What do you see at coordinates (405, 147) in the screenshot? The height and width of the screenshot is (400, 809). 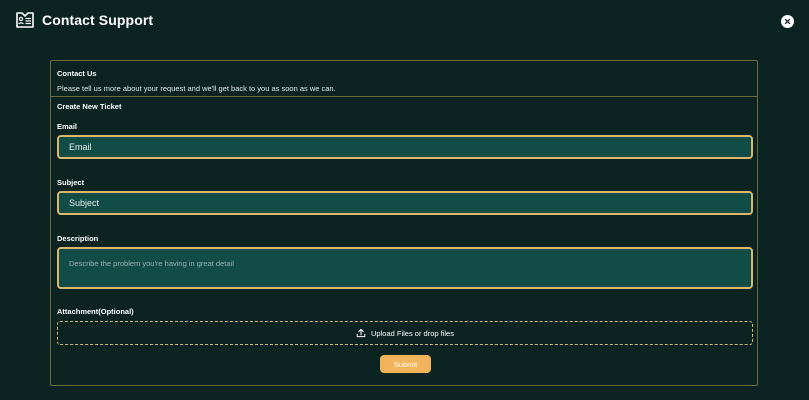 I see `email-field` at bounding box center [405, 147].